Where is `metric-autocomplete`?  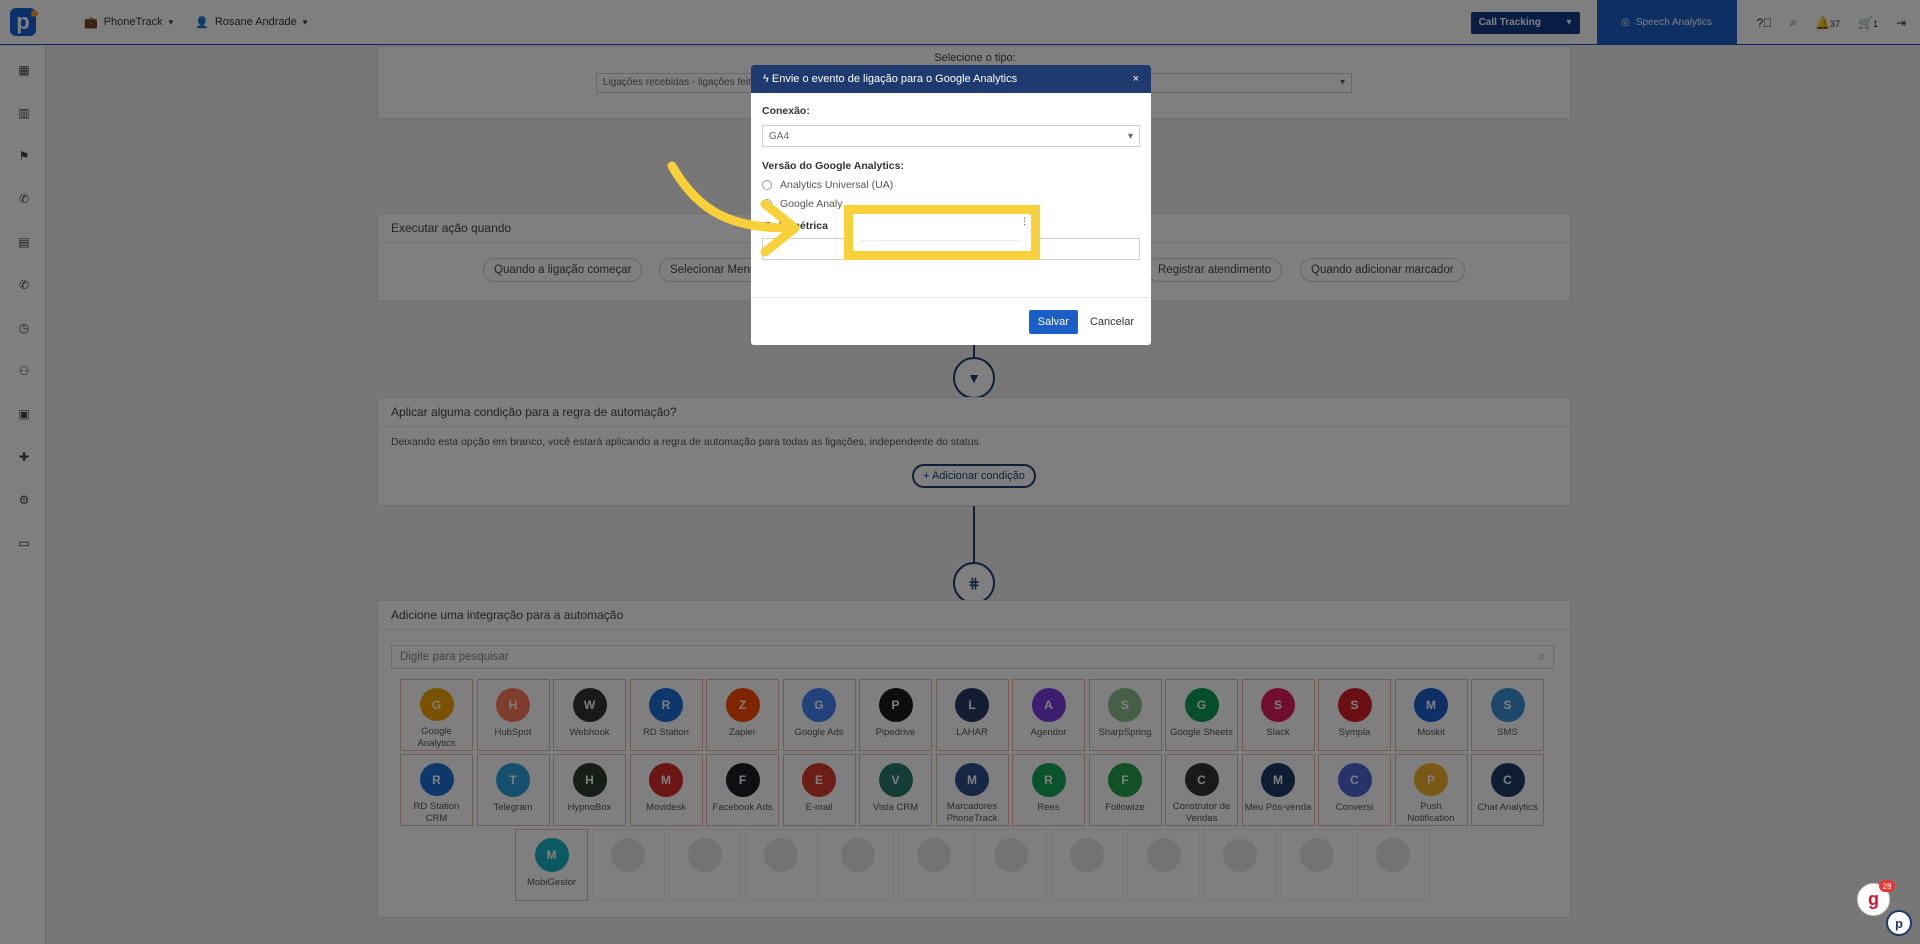
metric-autocomplete is located at coordinates (941, 232).